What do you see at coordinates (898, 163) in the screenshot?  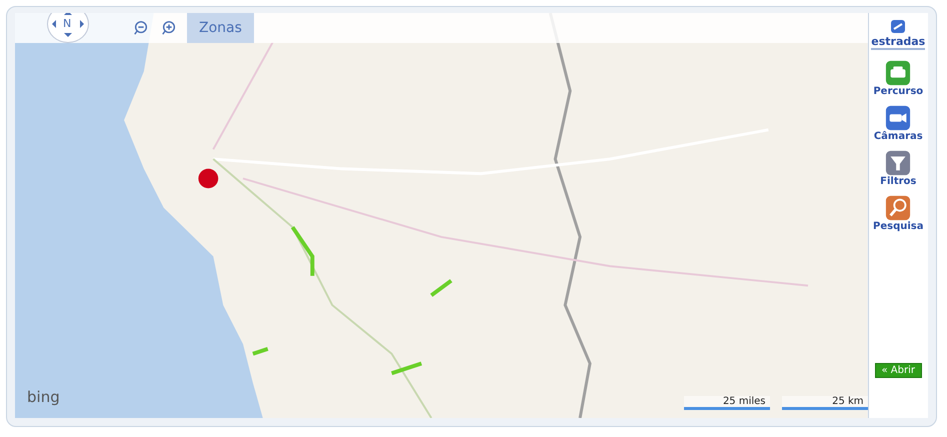 I see `filter-icon` at bounding box center [898, 163].